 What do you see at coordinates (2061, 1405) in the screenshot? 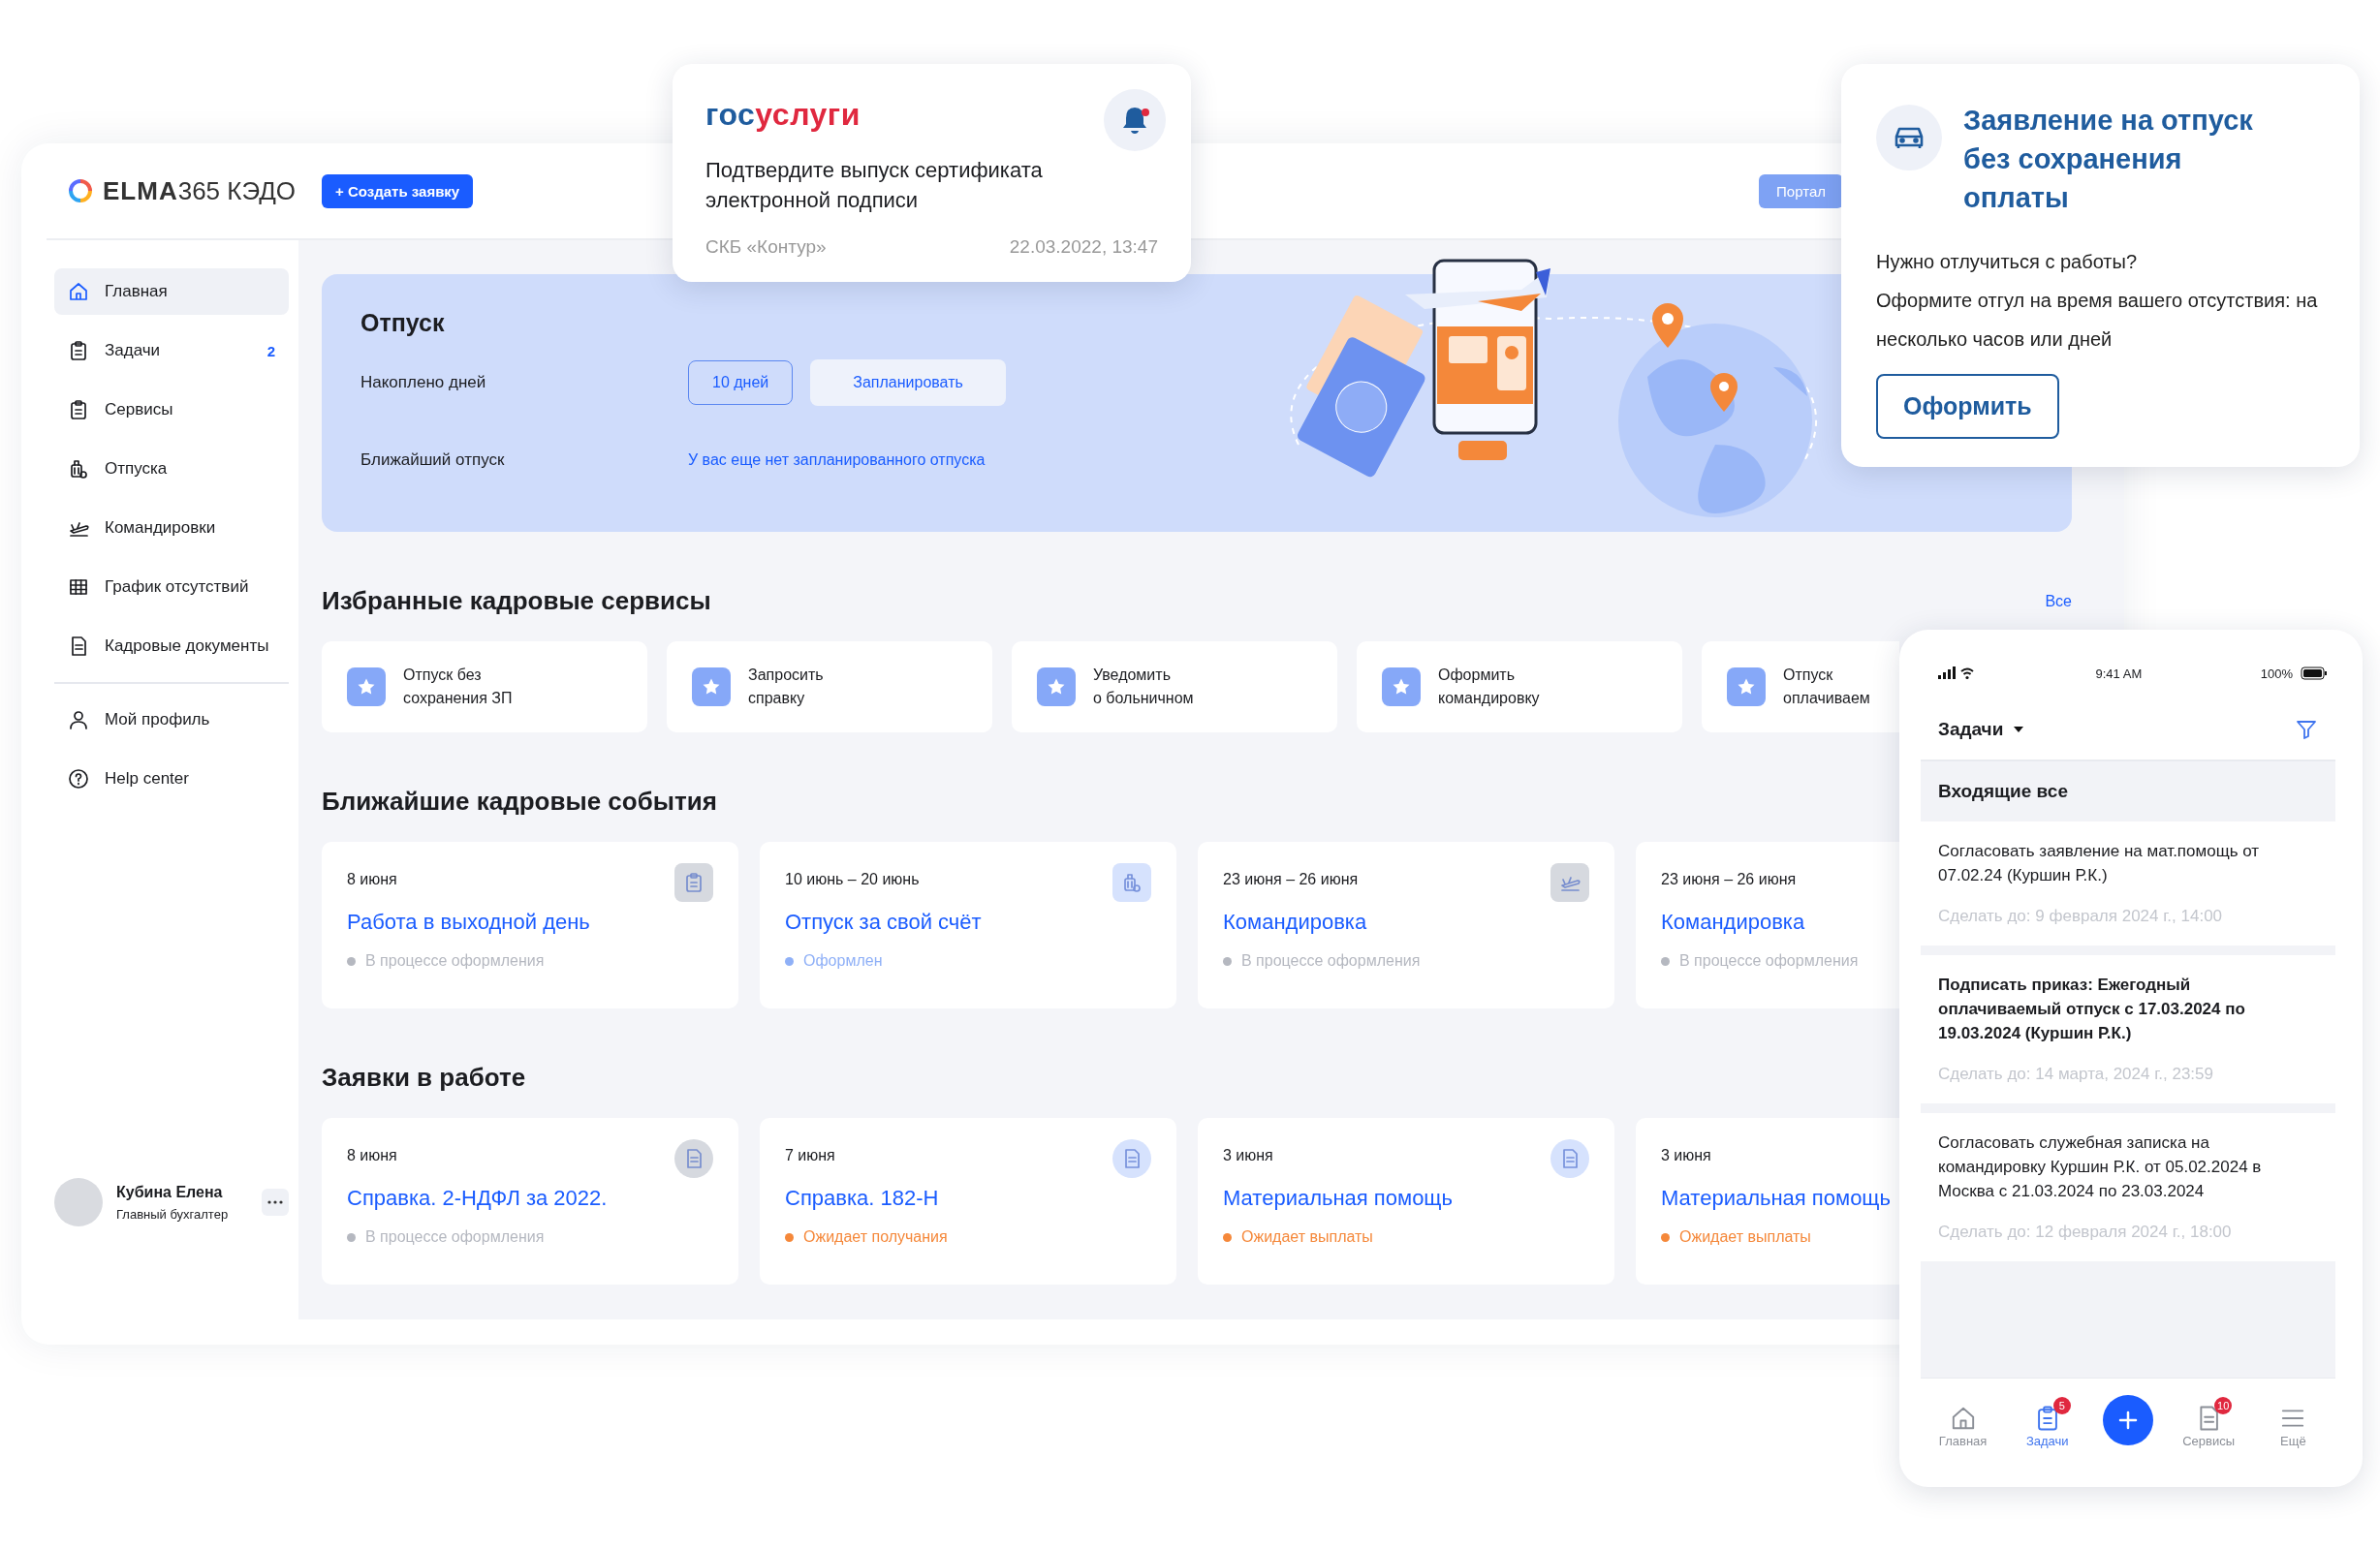
I see `count-badge: 5` at bounding box center [2061, 1405].